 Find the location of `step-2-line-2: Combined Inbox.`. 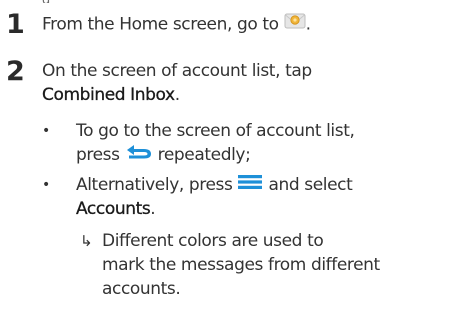

step-2-line-2: Combined Inbox. is located at coordinates (111, 95).